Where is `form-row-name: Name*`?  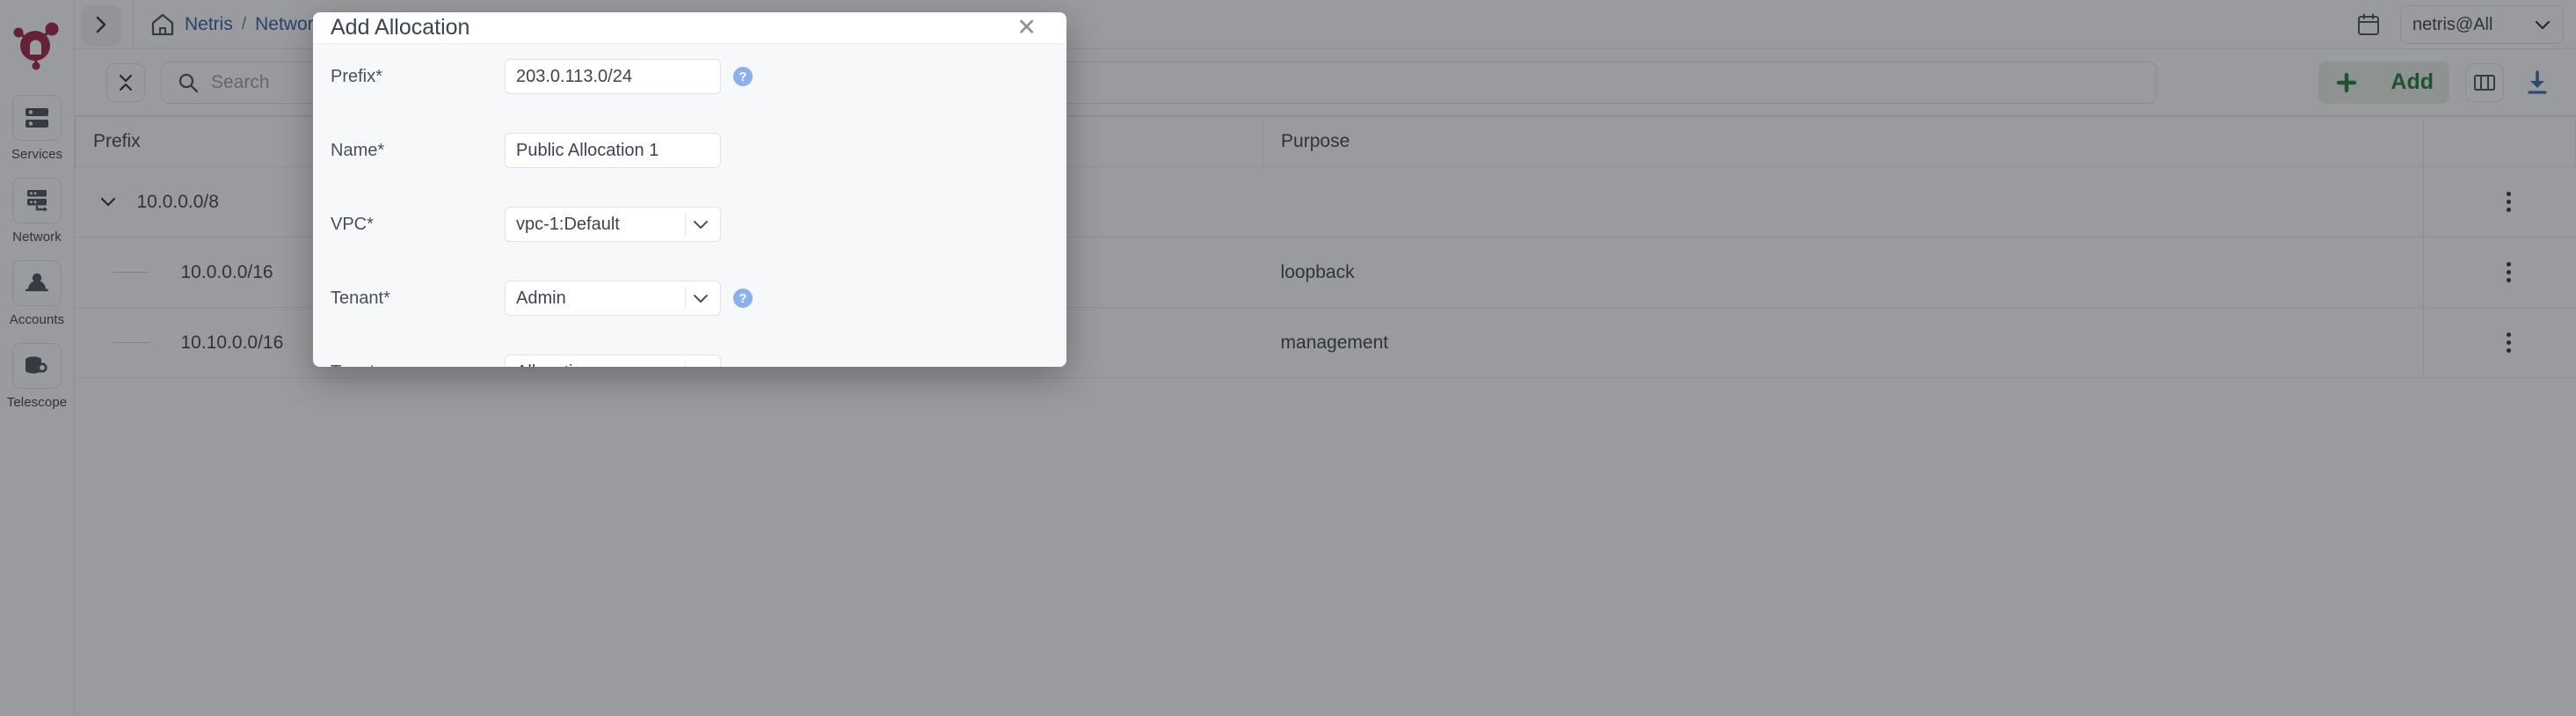 form-row-name: Name* is located at coordinates (689, 150).